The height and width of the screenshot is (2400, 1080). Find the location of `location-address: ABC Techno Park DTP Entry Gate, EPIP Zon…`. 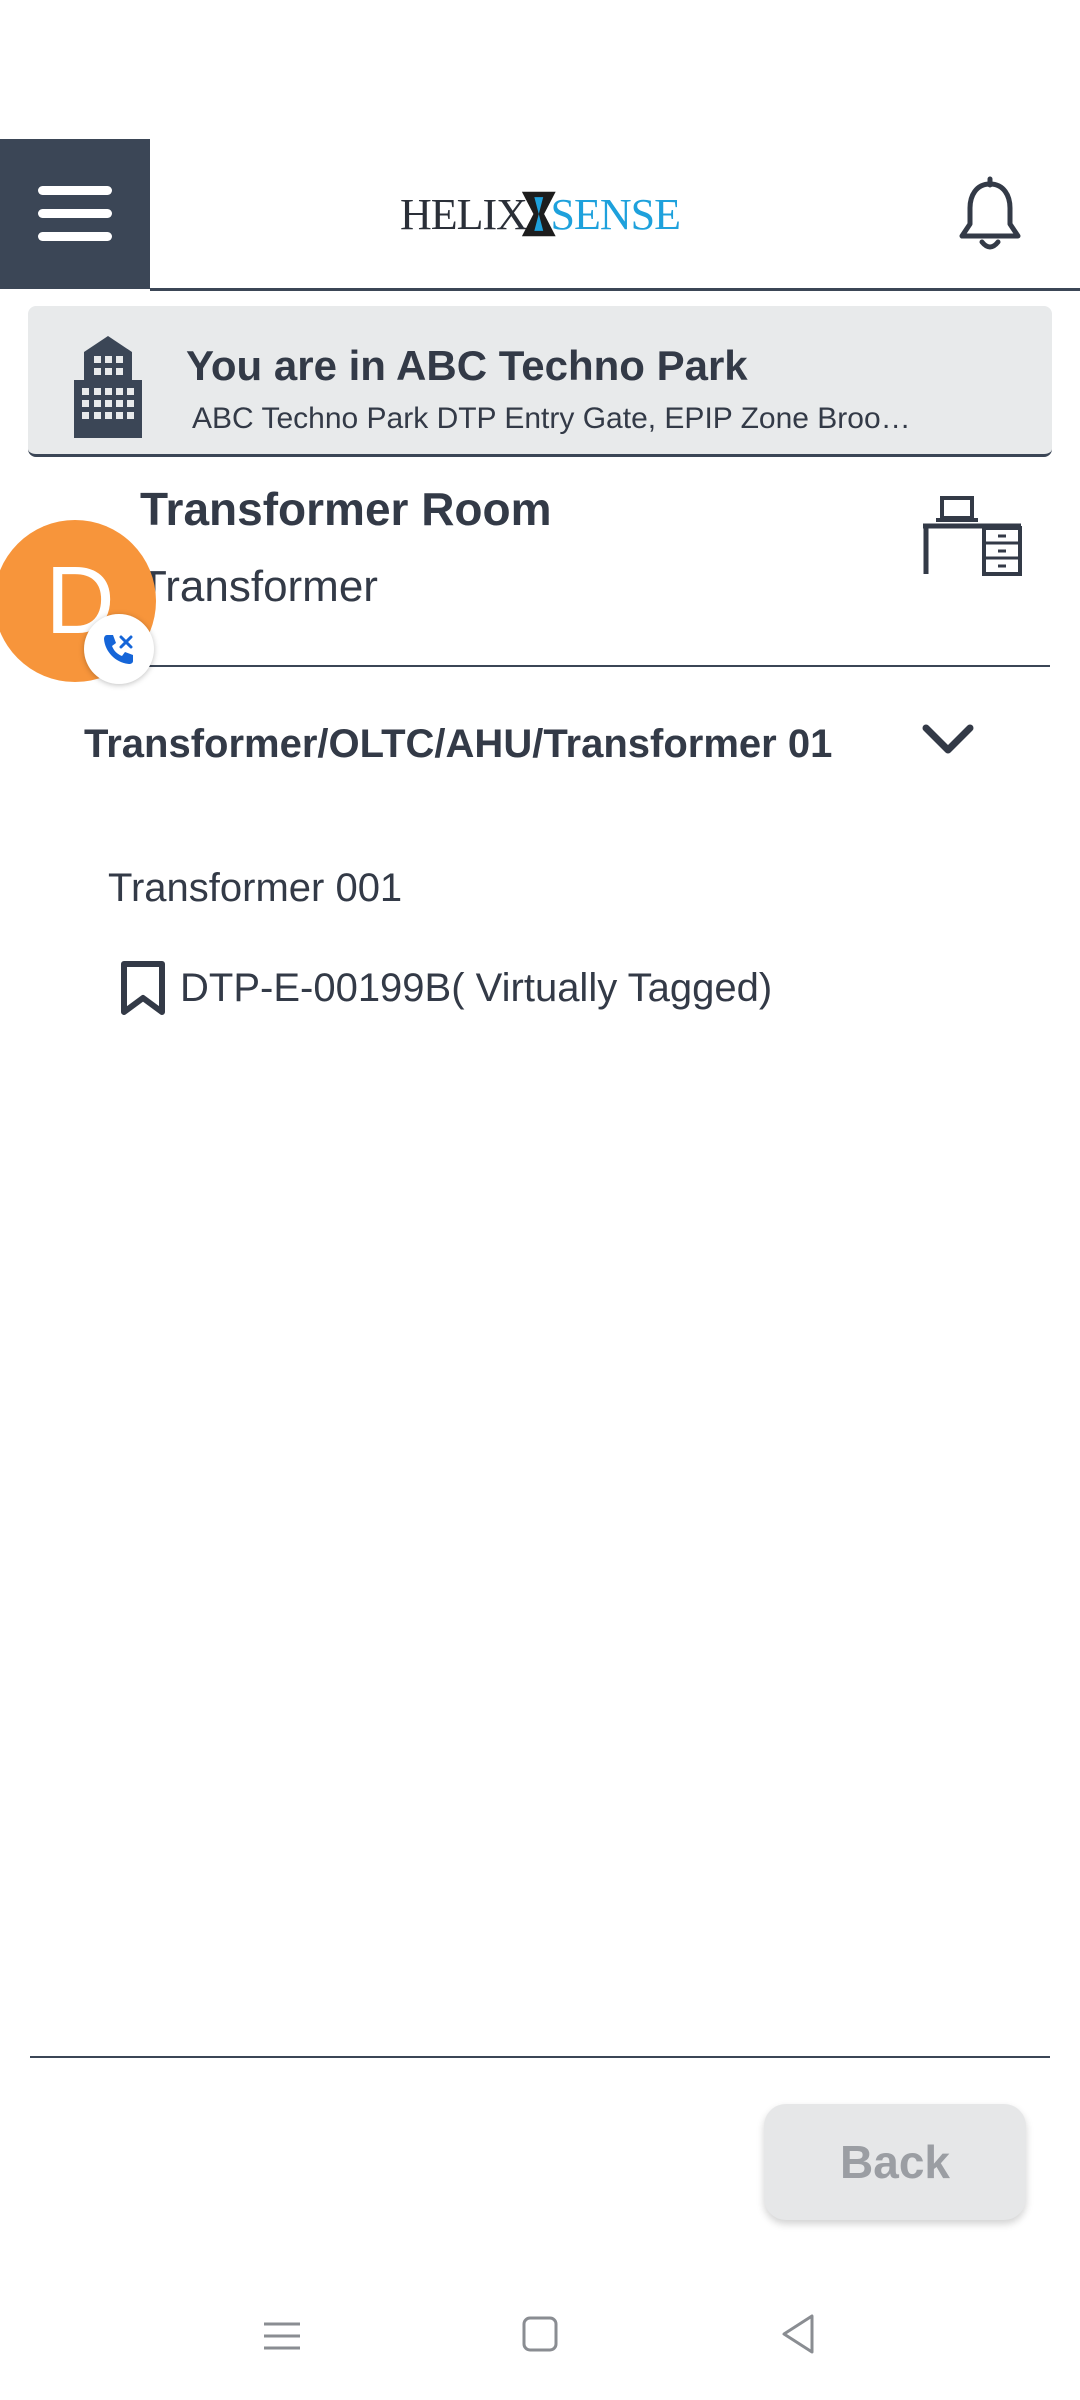

location-address: ABC Techno Park DTP Entry Gate, EPIP Zon… is located at coordinates (557, 418).